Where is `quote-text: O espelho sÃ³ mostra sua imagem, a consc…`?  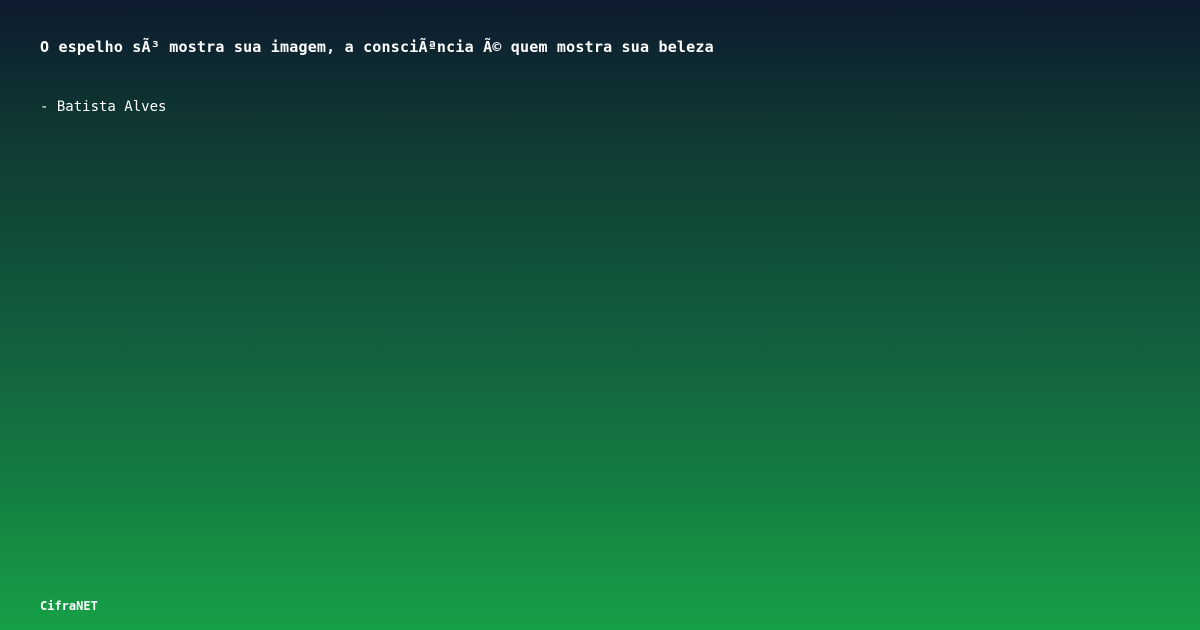
quote-text: O espelho sÃ³ mostra sua imagem, a consc… is located at coordinates (377, 47).